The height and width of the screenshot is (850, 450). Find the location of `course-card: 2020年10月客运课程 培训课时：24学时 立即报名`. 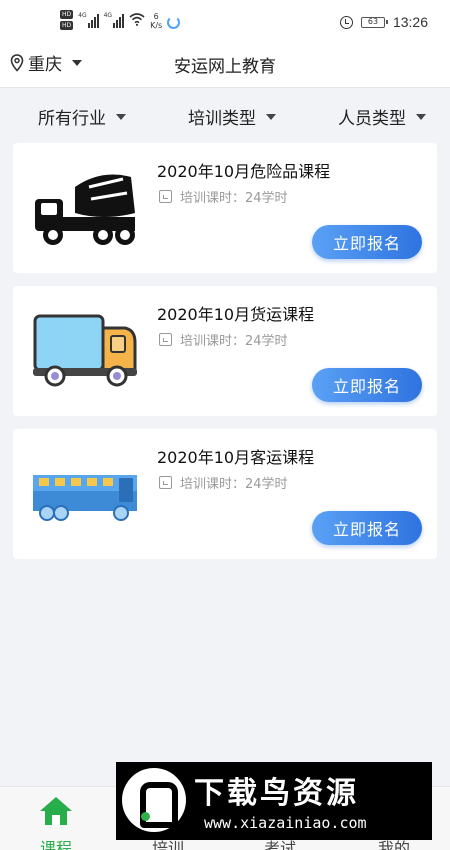

course-card: 2020年10月客运课程 培训课时：24学时 立即报名 is located at coordinates (225, 494).